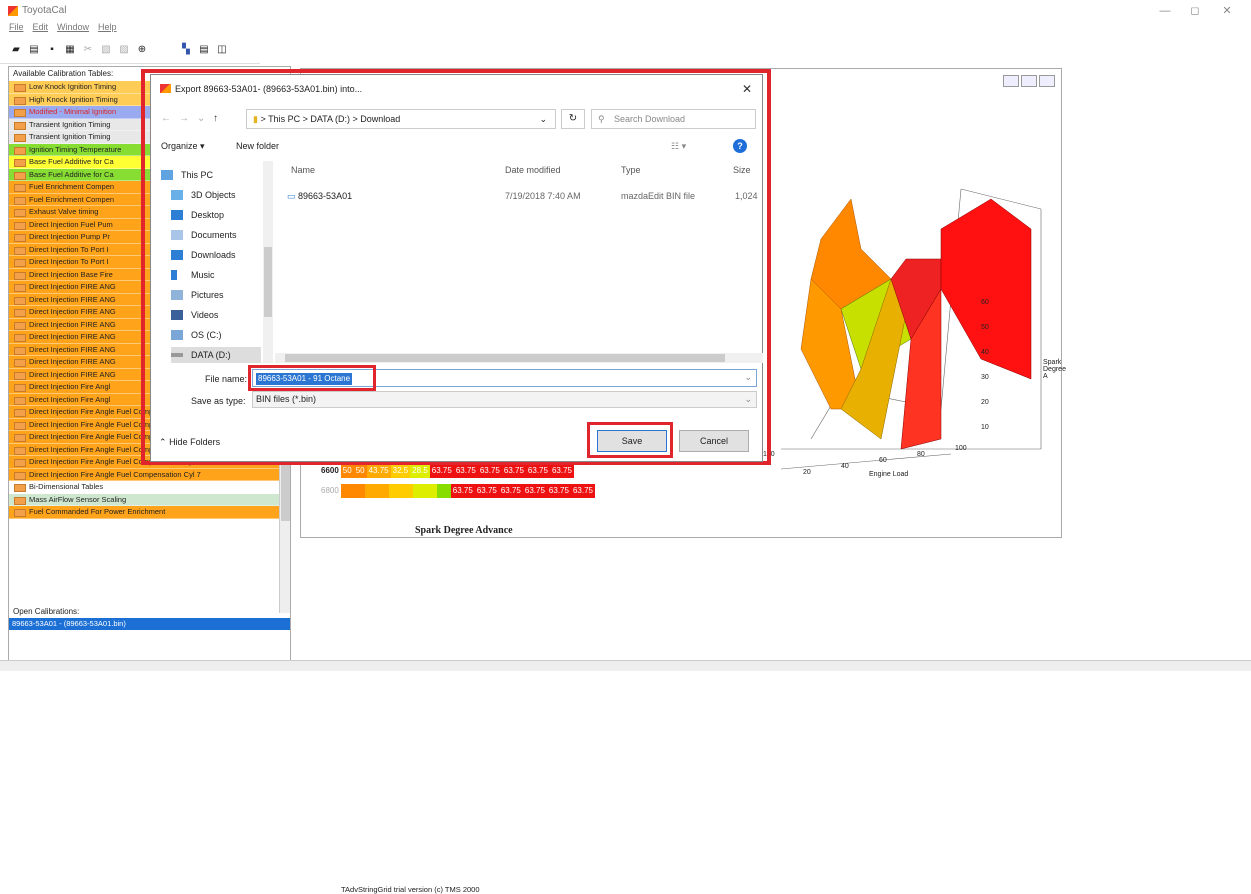 The image size is (1251, 894). Describe the element at coordinates (257, 146) in the screenshot. I see `new-folder-button: New folder` at that location.